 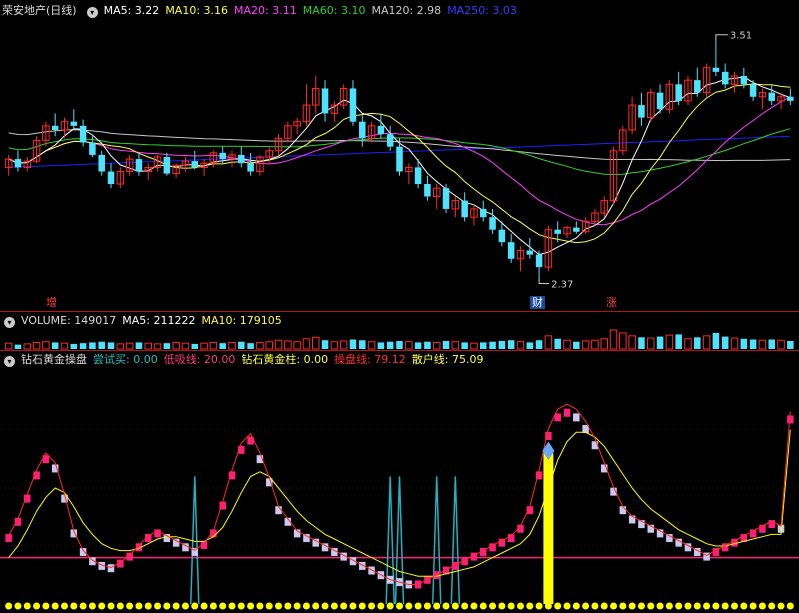 What do you see at coordinates (9, 322) in the screenshot?
I see `volume-toggle-icon: ▾` at bounding box center [9, 322].